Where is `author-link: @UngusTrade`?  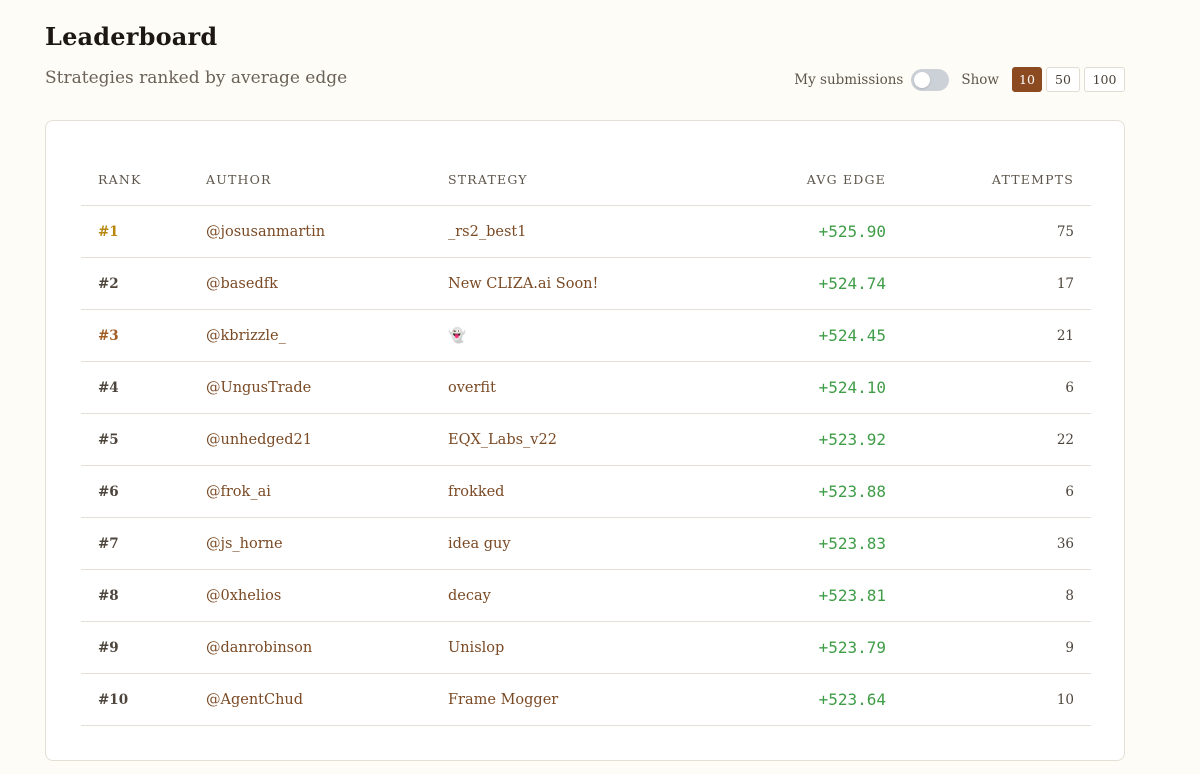
author-link: @UngusTrade is located at coordinates (327, 388).